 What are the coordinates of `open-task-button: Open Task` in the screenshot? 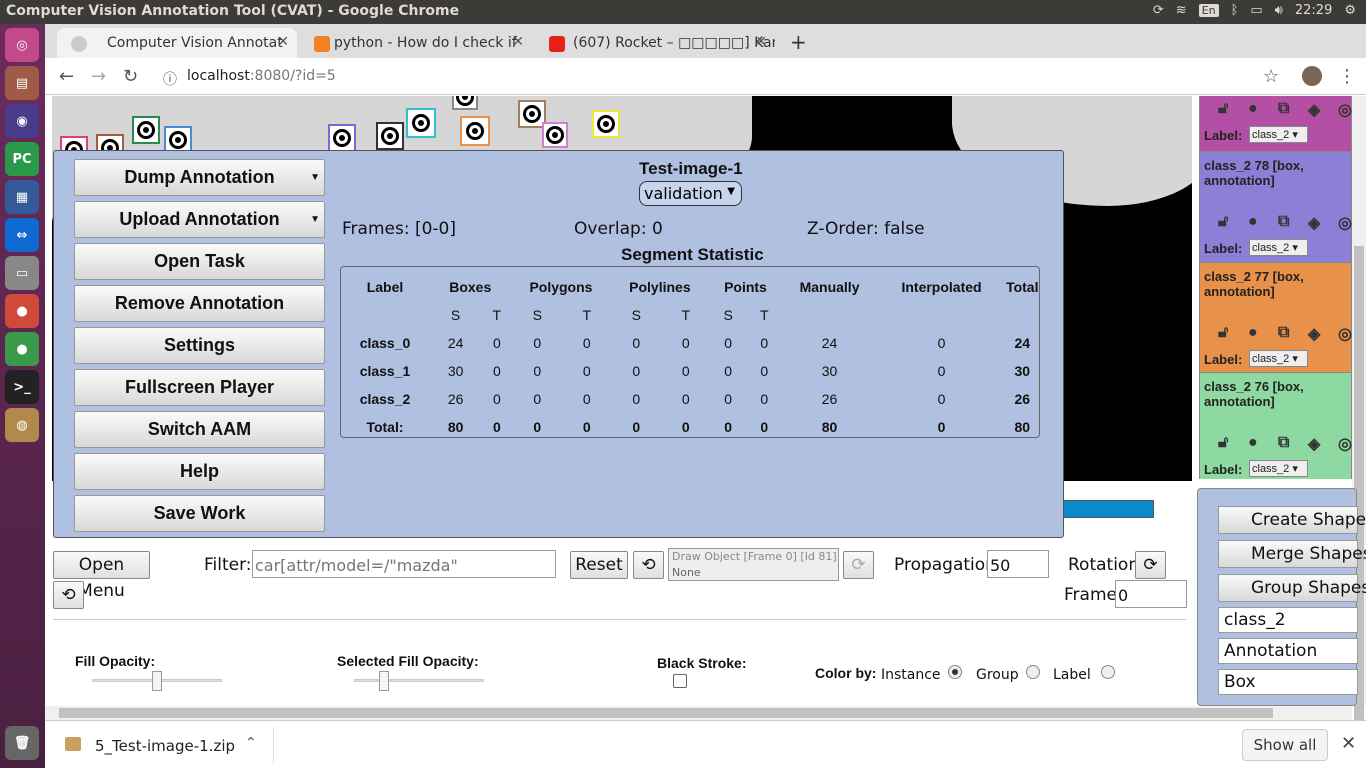 It's located at (199, 261).